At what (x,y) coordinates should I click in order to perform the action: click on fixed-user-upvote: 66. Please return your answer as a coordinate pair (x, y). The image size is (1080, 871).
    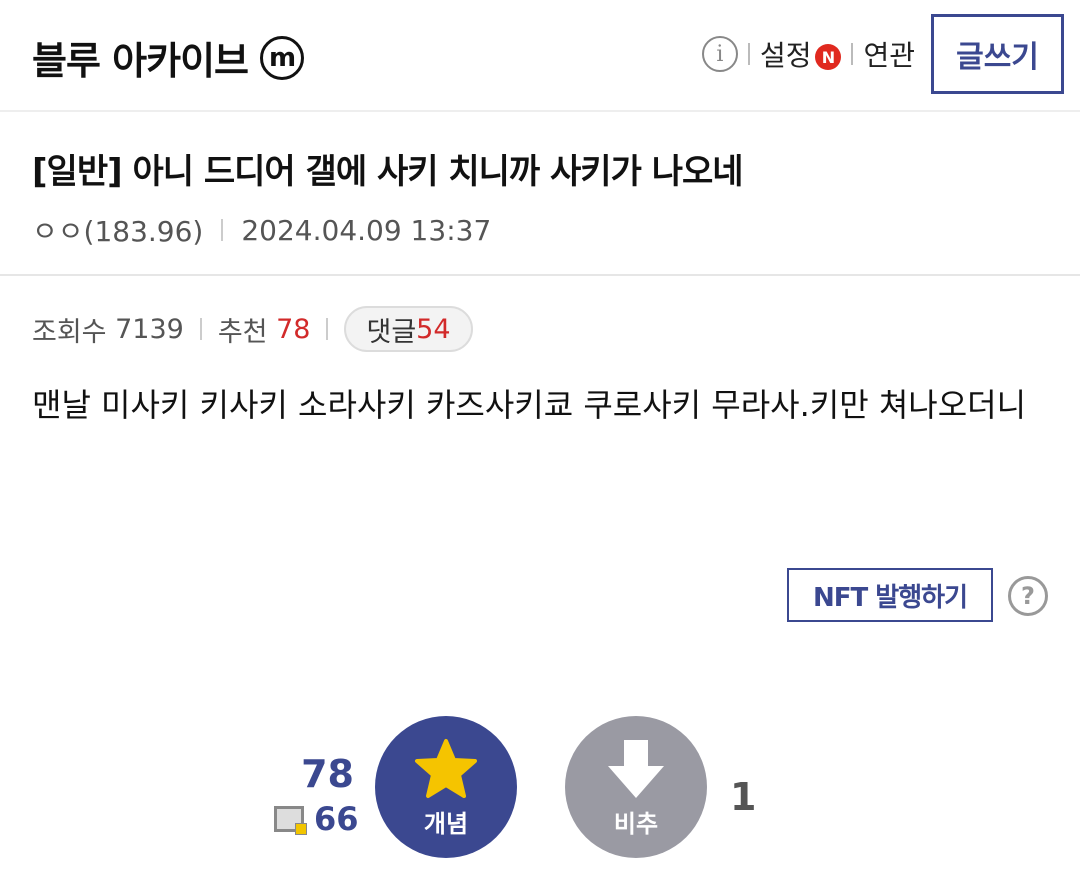
    Looking at the image, I should click on (316, 819).